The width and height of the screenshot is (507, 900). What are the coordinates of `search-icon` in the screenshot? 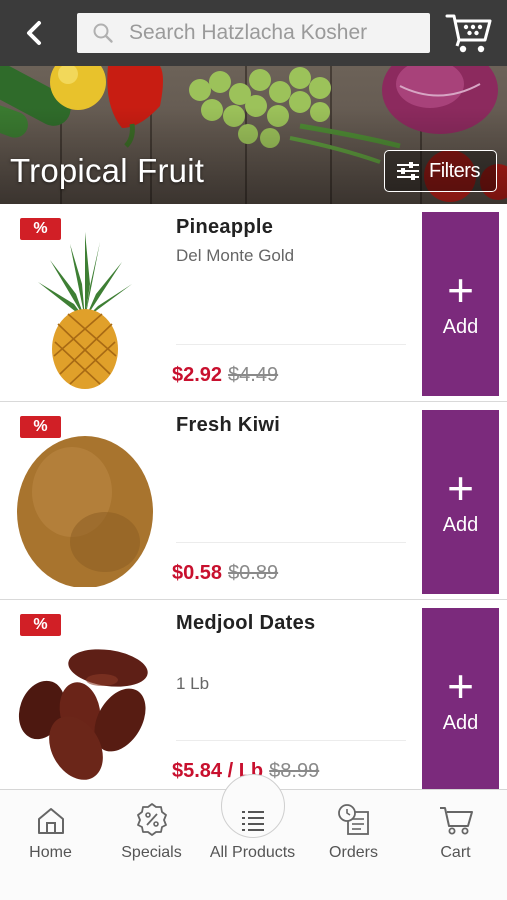 It's located at (103, 33).